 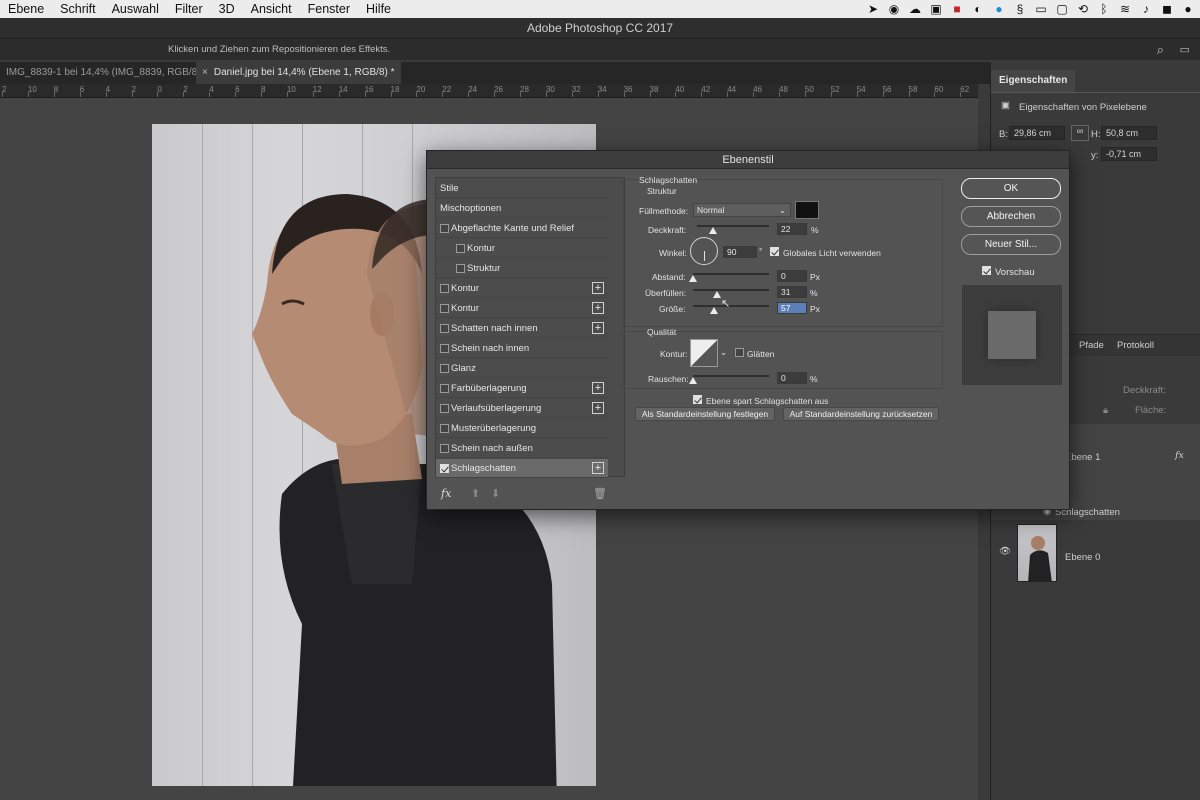 I want to click on size-slider, so click(x=731, y=306).